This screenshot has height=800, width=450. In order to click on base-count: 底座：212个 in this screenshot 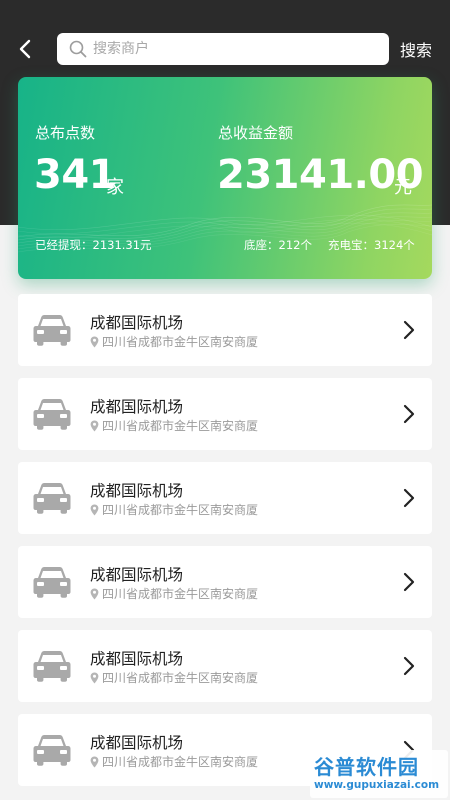, I will do `click(278, 245)`.